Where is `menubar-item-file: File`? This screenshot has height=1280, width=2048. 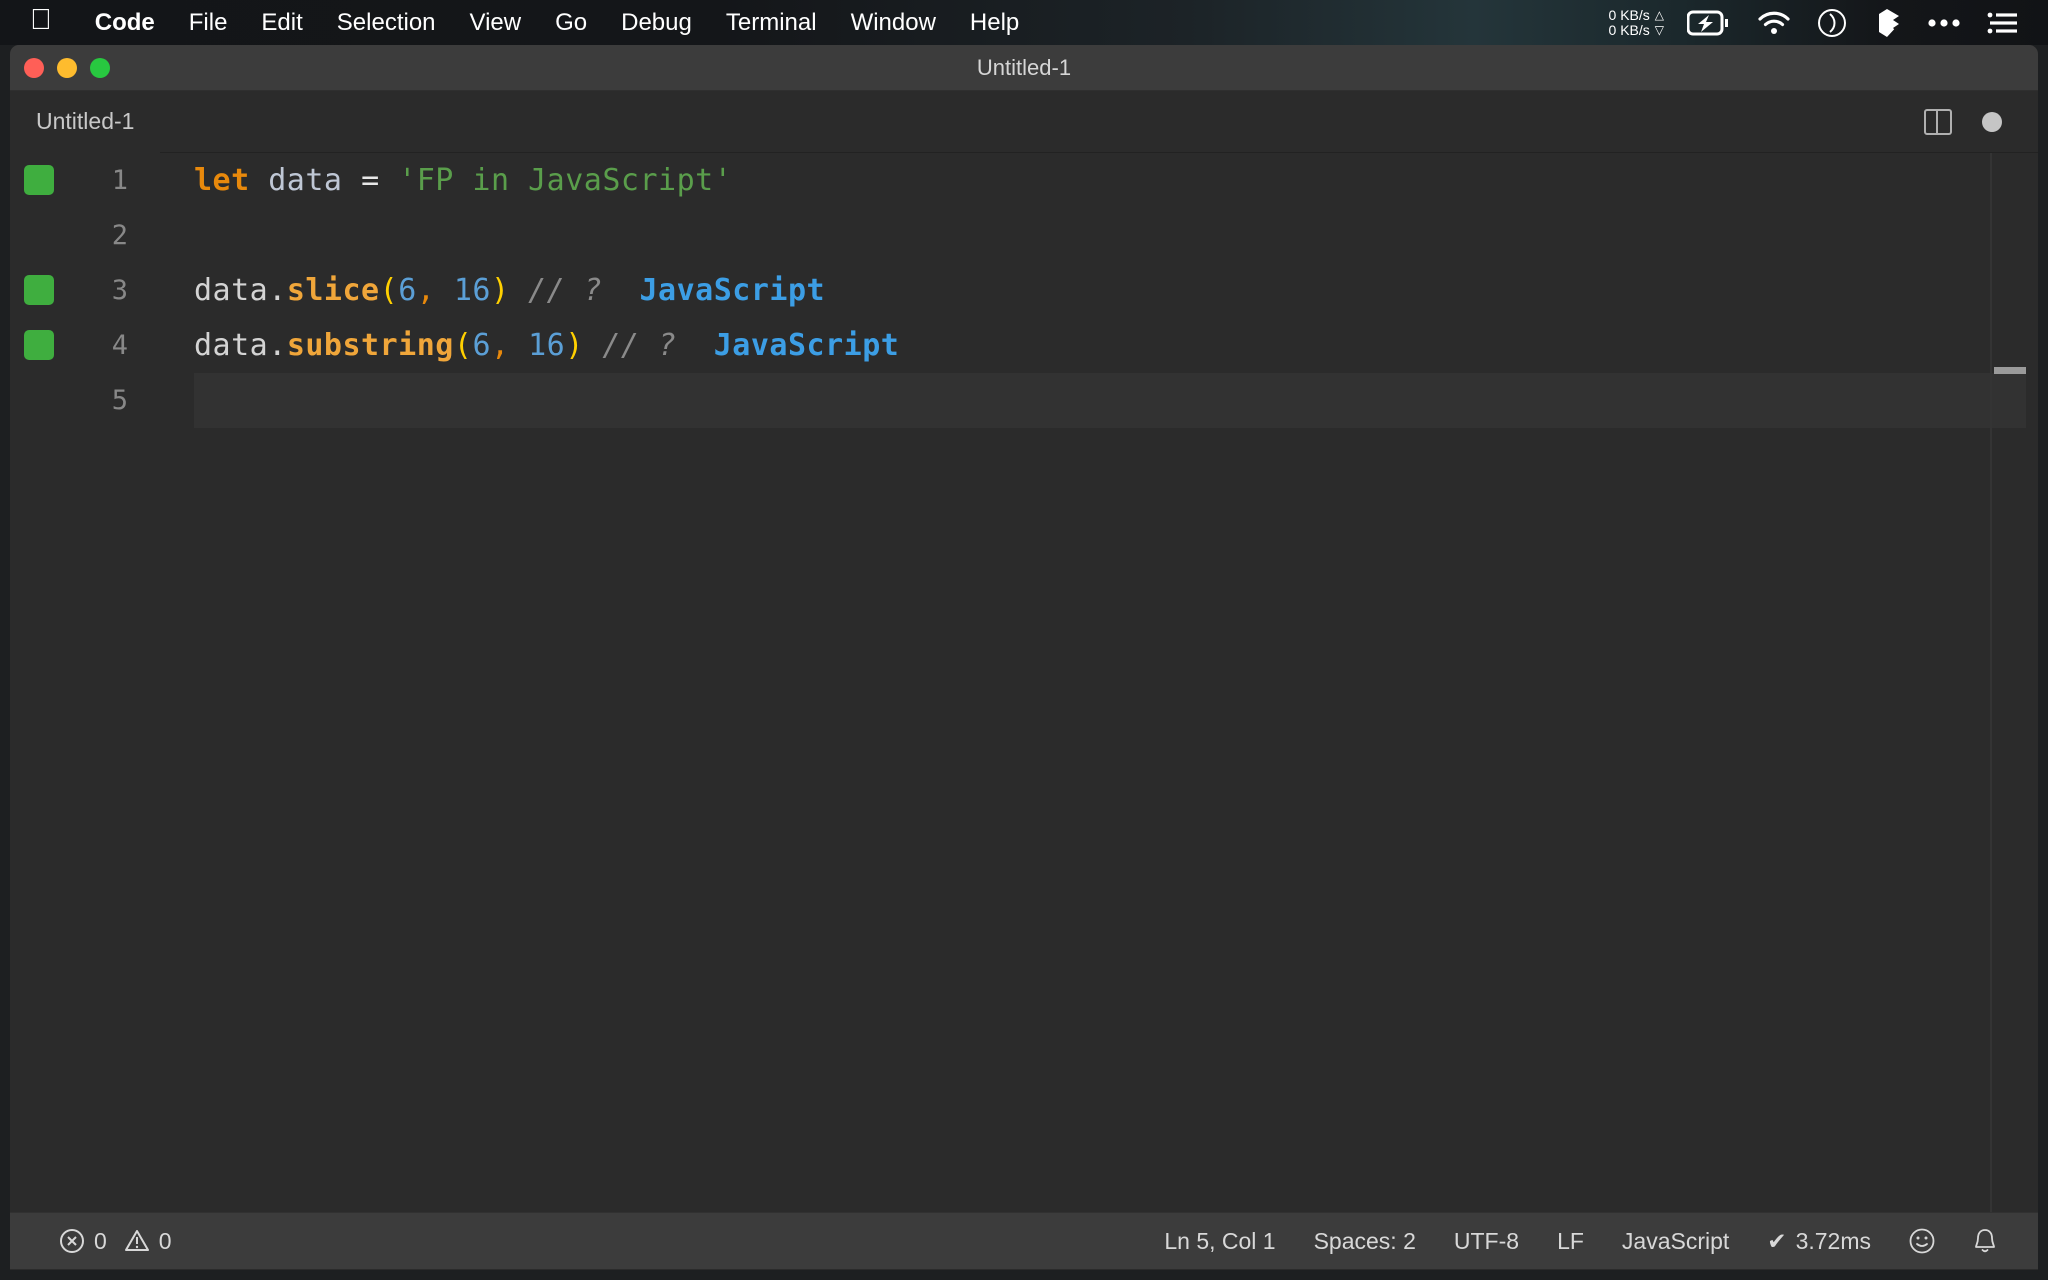
menubar-item-file: File is located at coordinates (208, 23).